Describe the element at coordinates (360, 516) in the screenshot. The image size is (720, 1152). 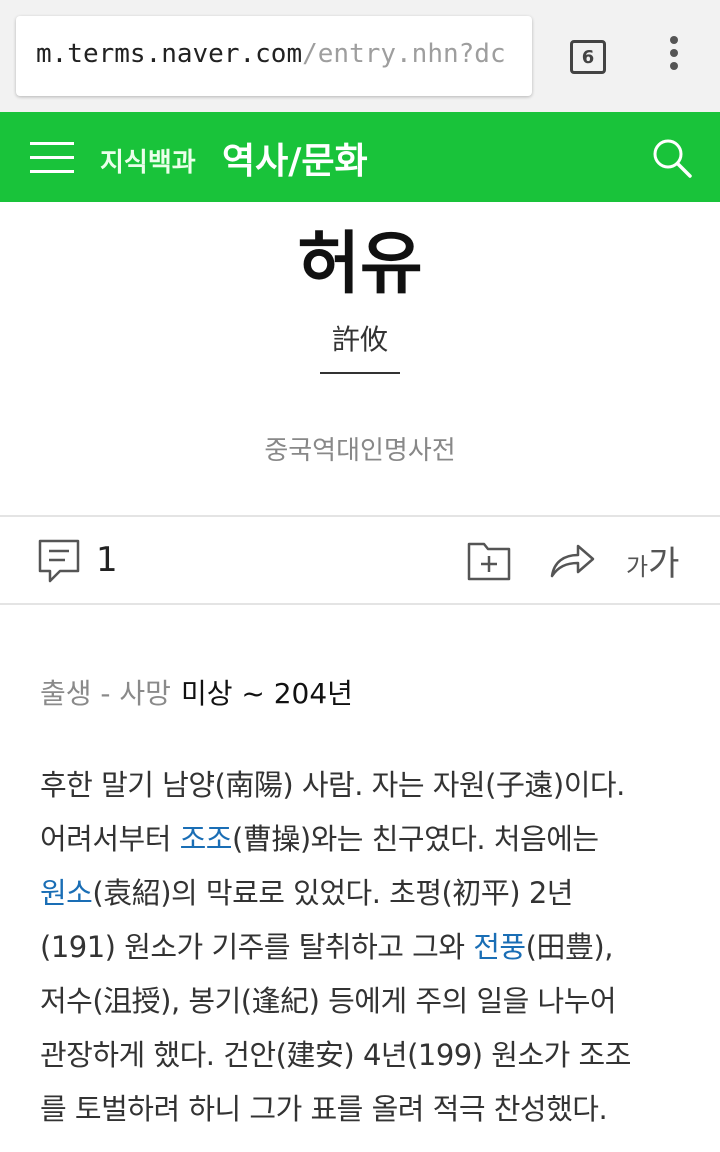
I see `toolbar-divider-top` at that location.